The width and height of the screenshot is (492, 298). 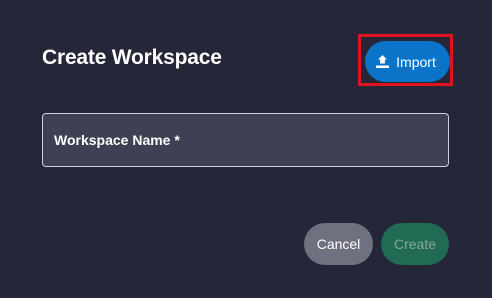 I want to click on import-button: Import, so click(x=407, y=61).